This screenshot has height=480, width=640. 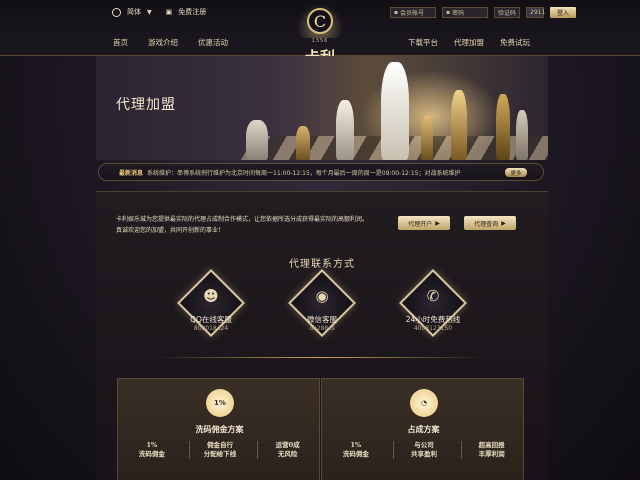 I want to click on captcha-field: 验证码, so click(x=507, y=12).